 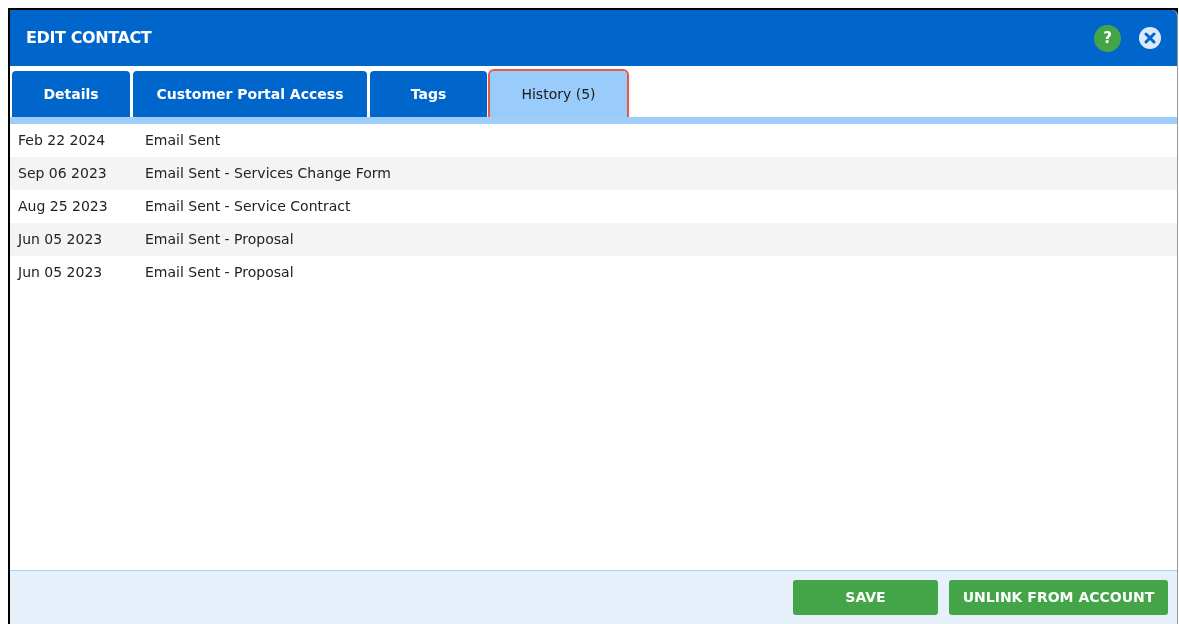 What do you see at coordinates (1150, 38) in the screenshot?
I see `close-icon` at bounding box center [1150, 38].